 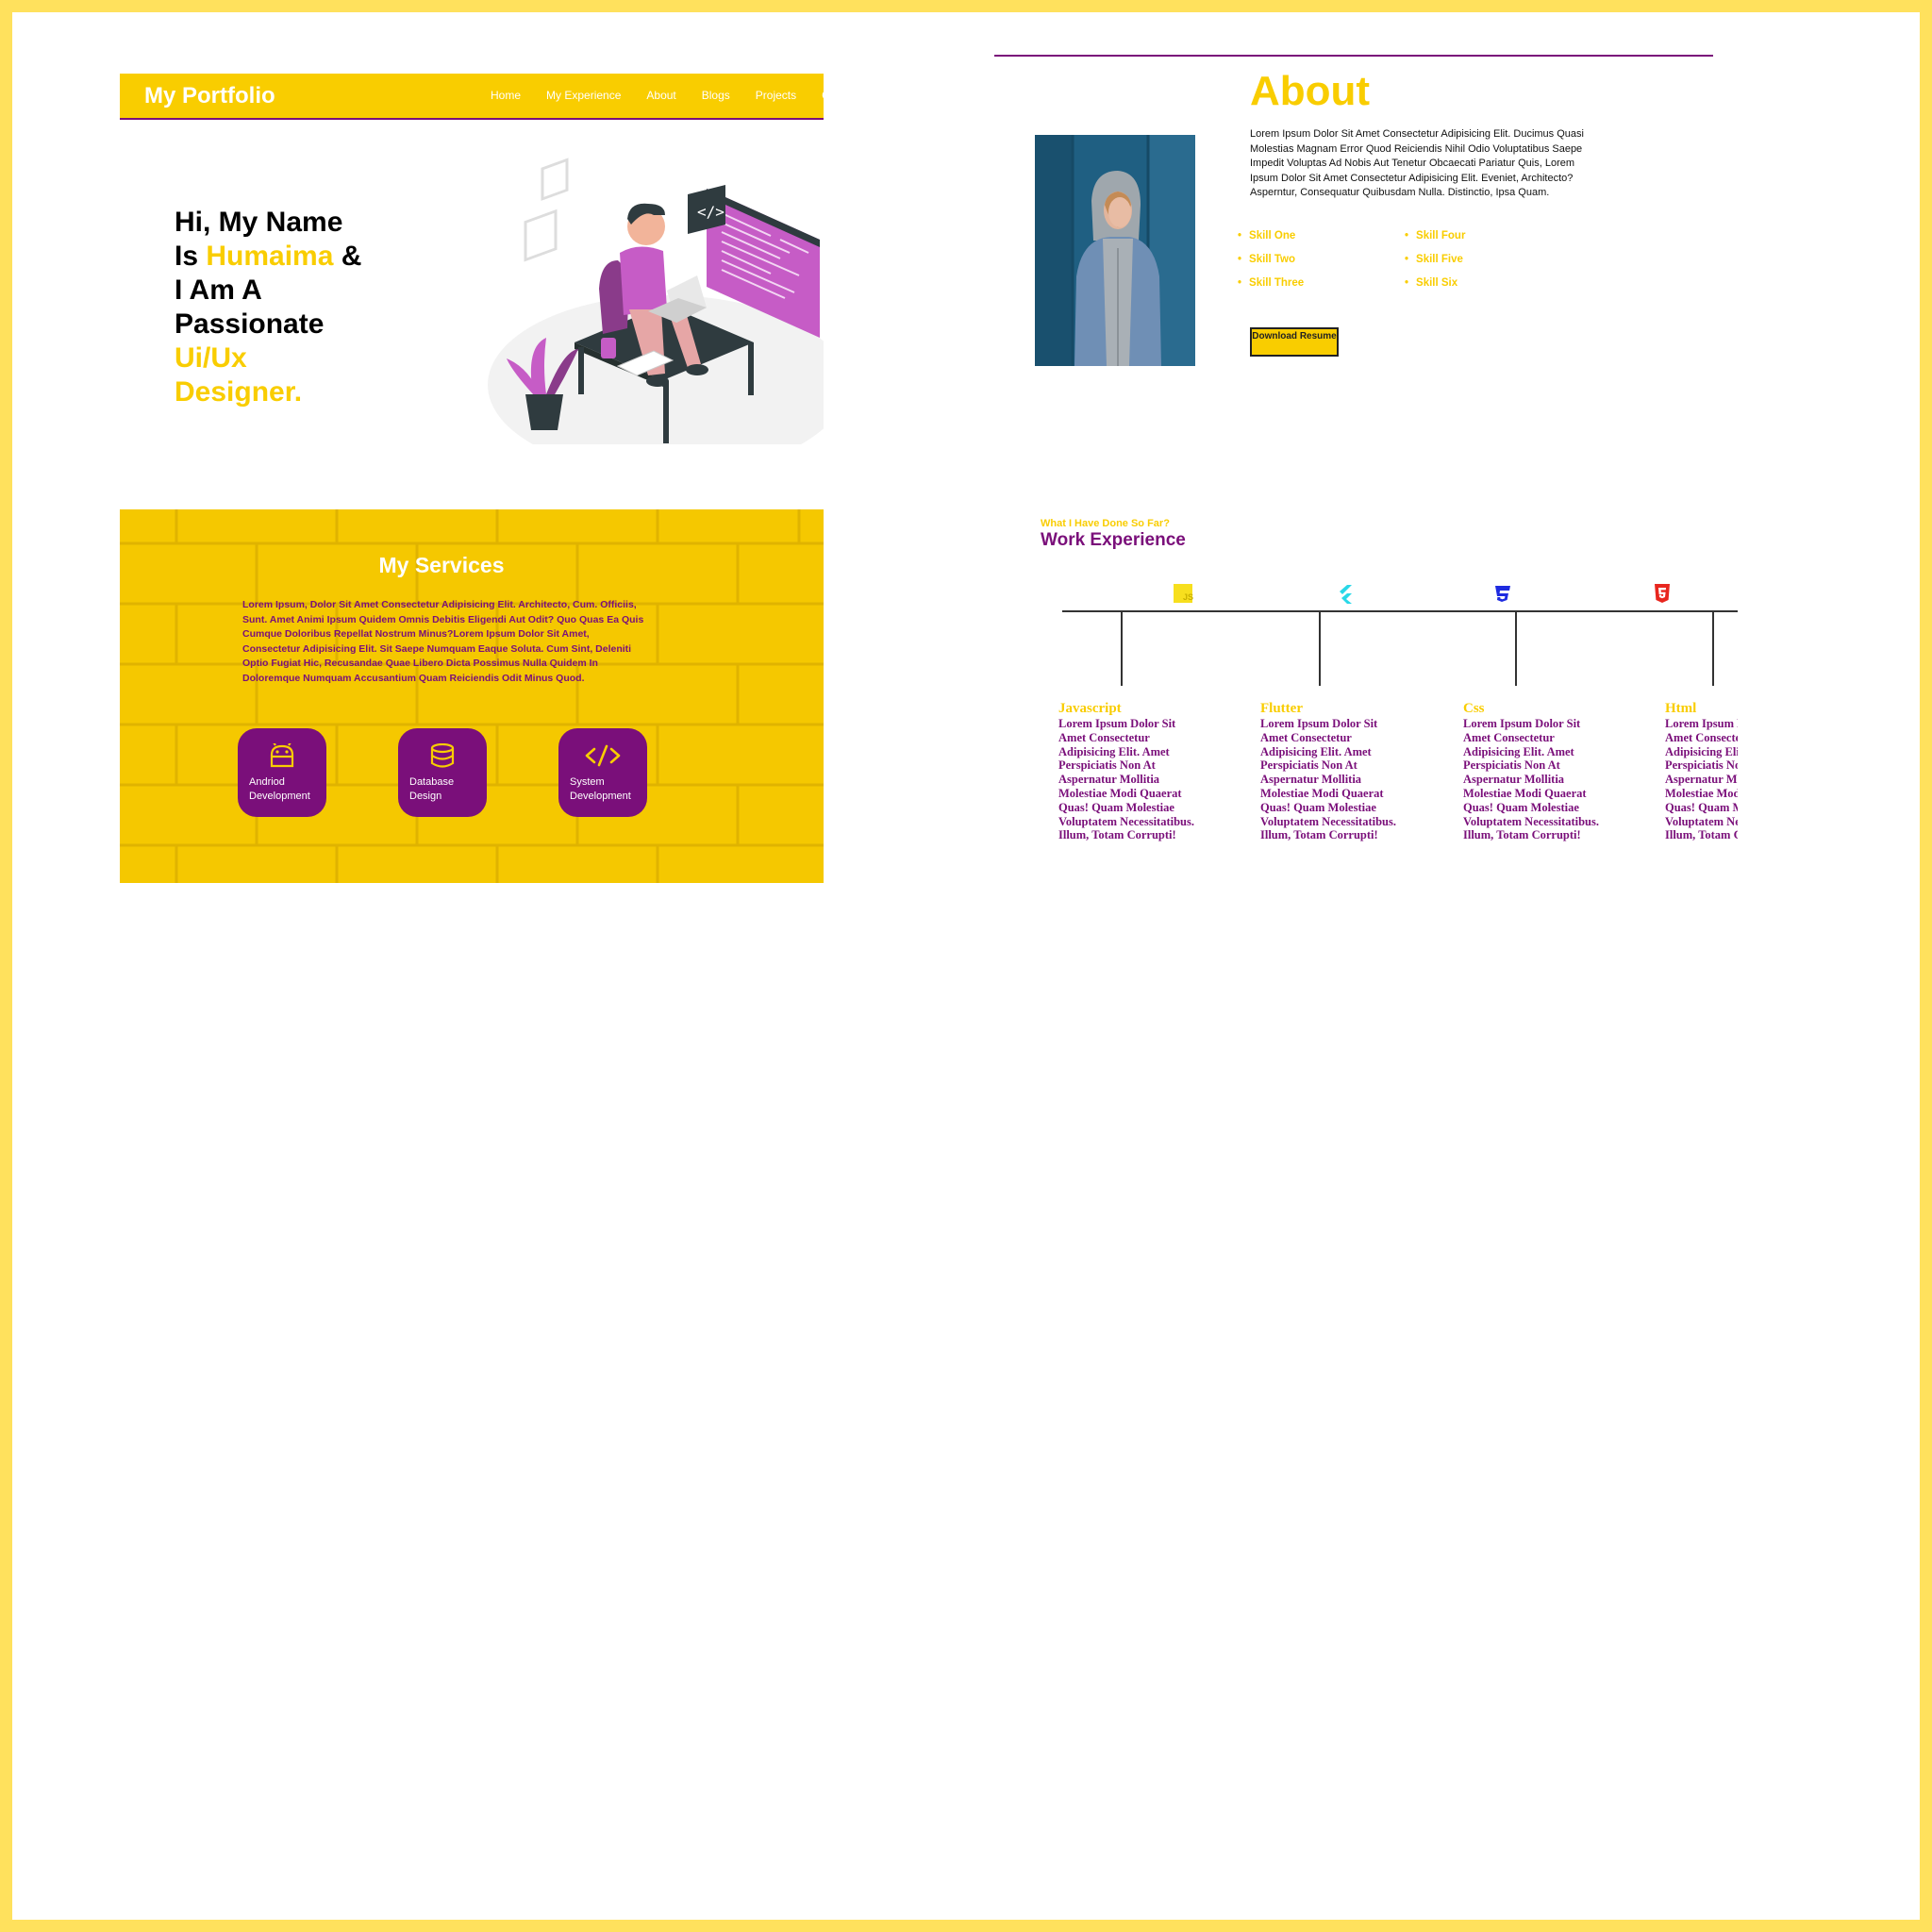 What do you see at coordinates (823, 96) in the screenshot?
I see `nav-contact: Co` at bounding box center [823, 96].